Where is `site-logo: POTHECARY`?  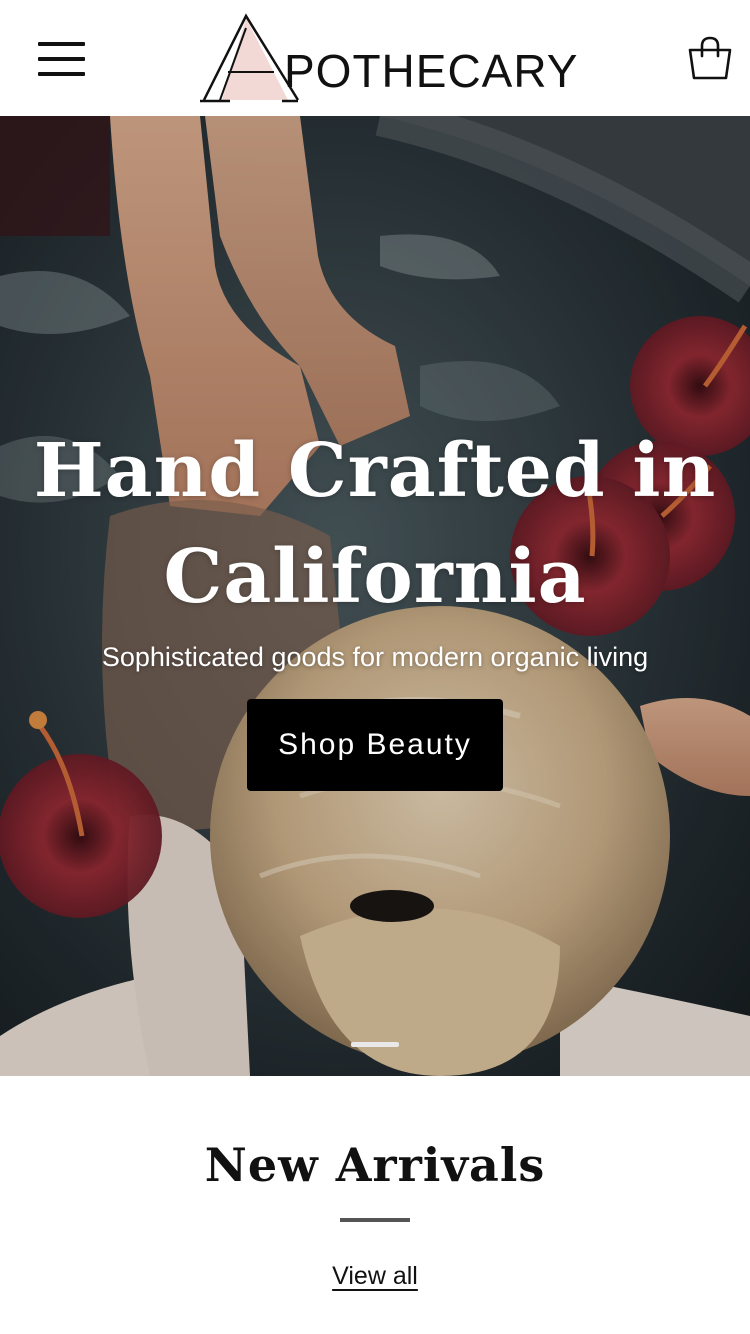 site-logo: POTHECARY is located at coordinates (388, 58).